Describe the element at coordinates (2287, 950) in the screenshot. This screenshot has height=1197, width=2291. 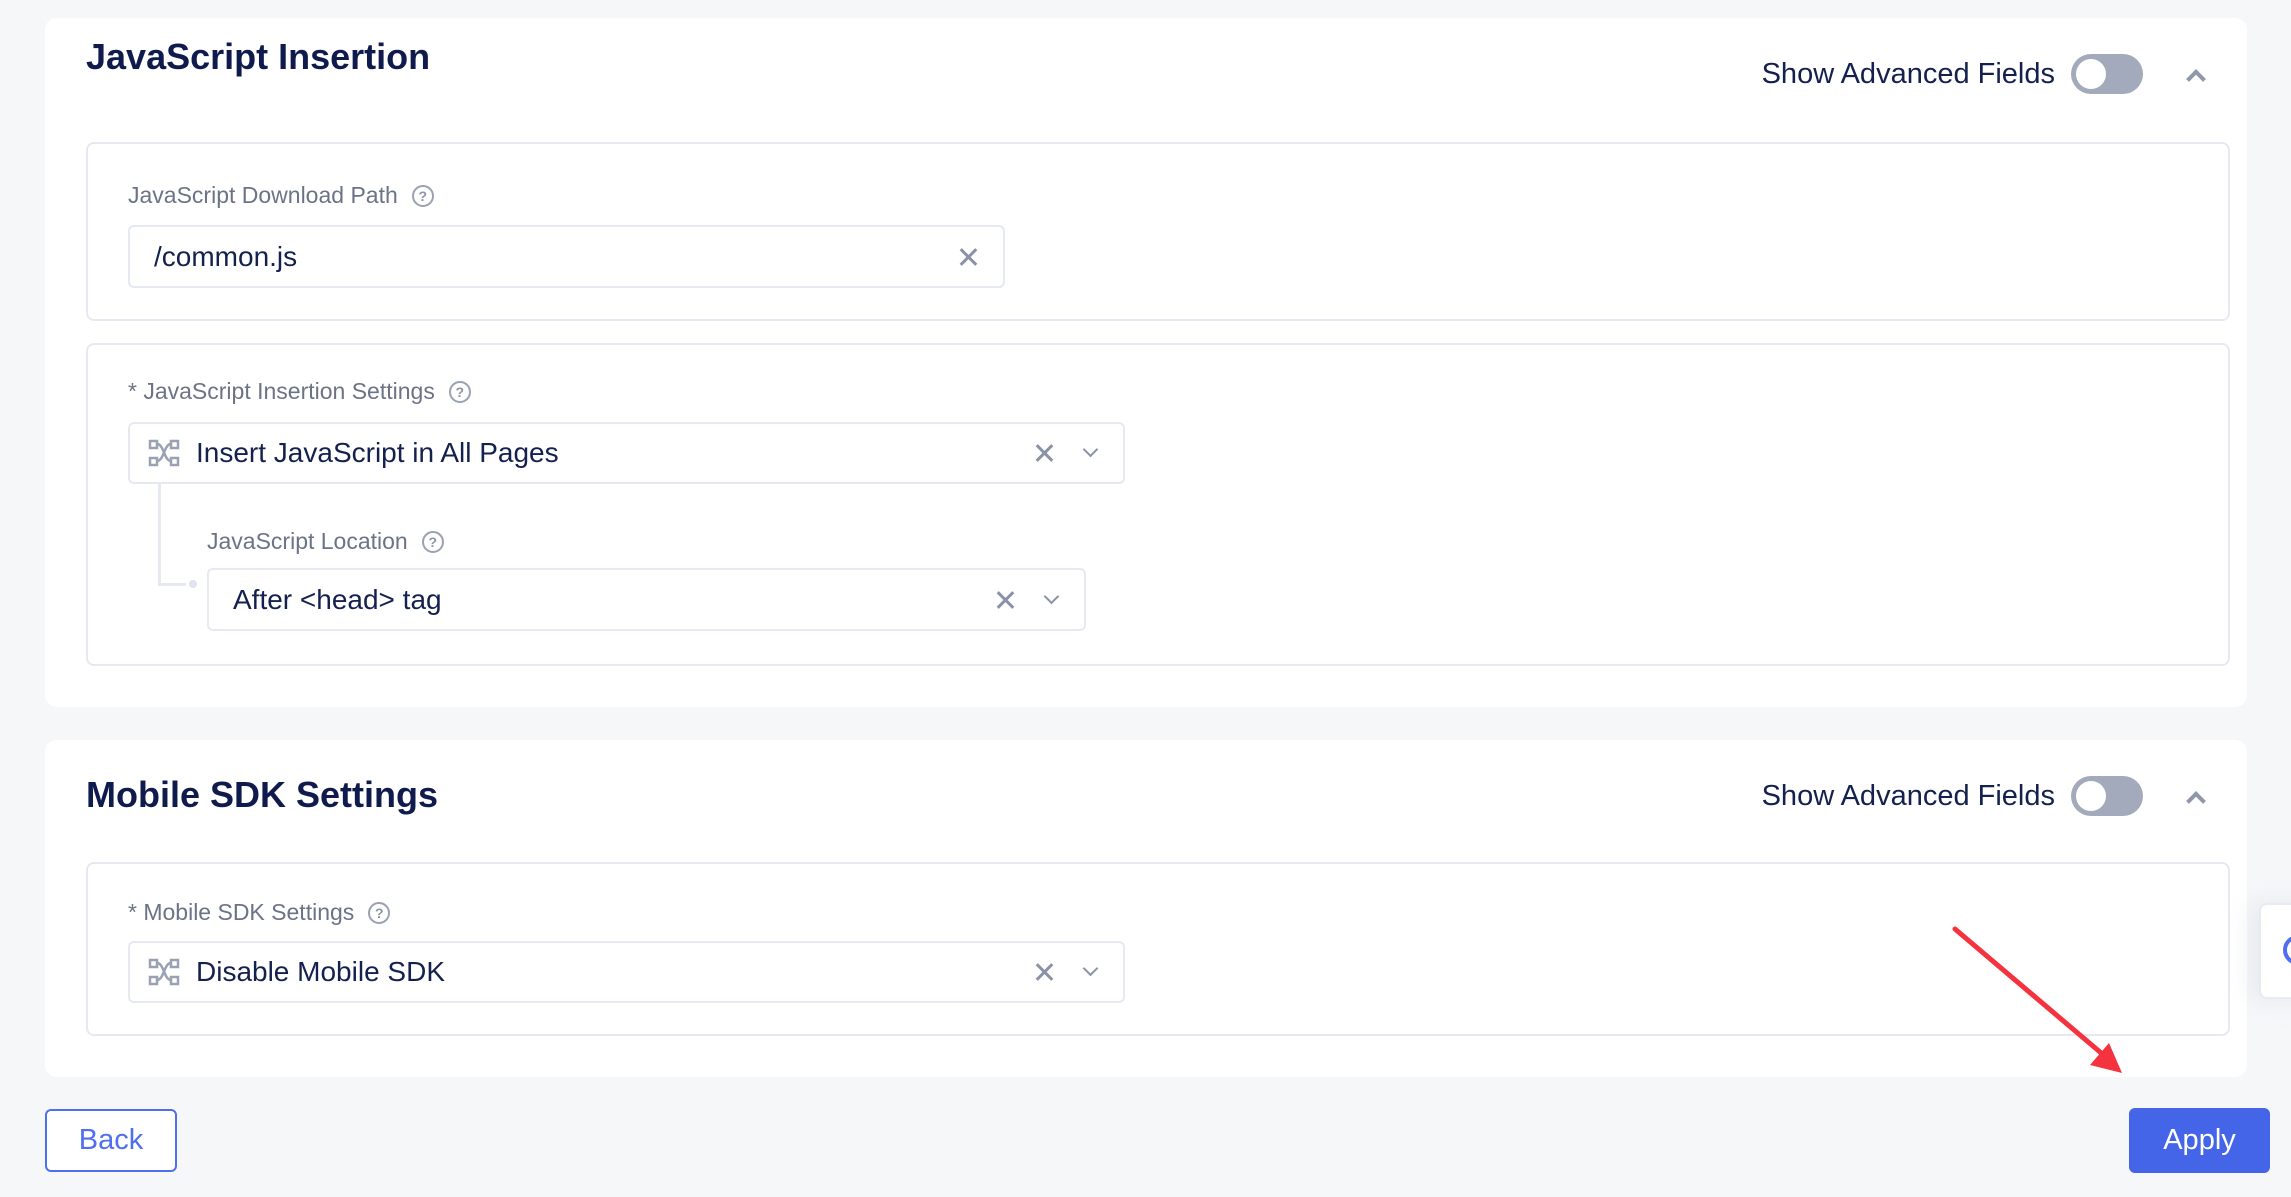
I see `help-widget-icon` at that location.